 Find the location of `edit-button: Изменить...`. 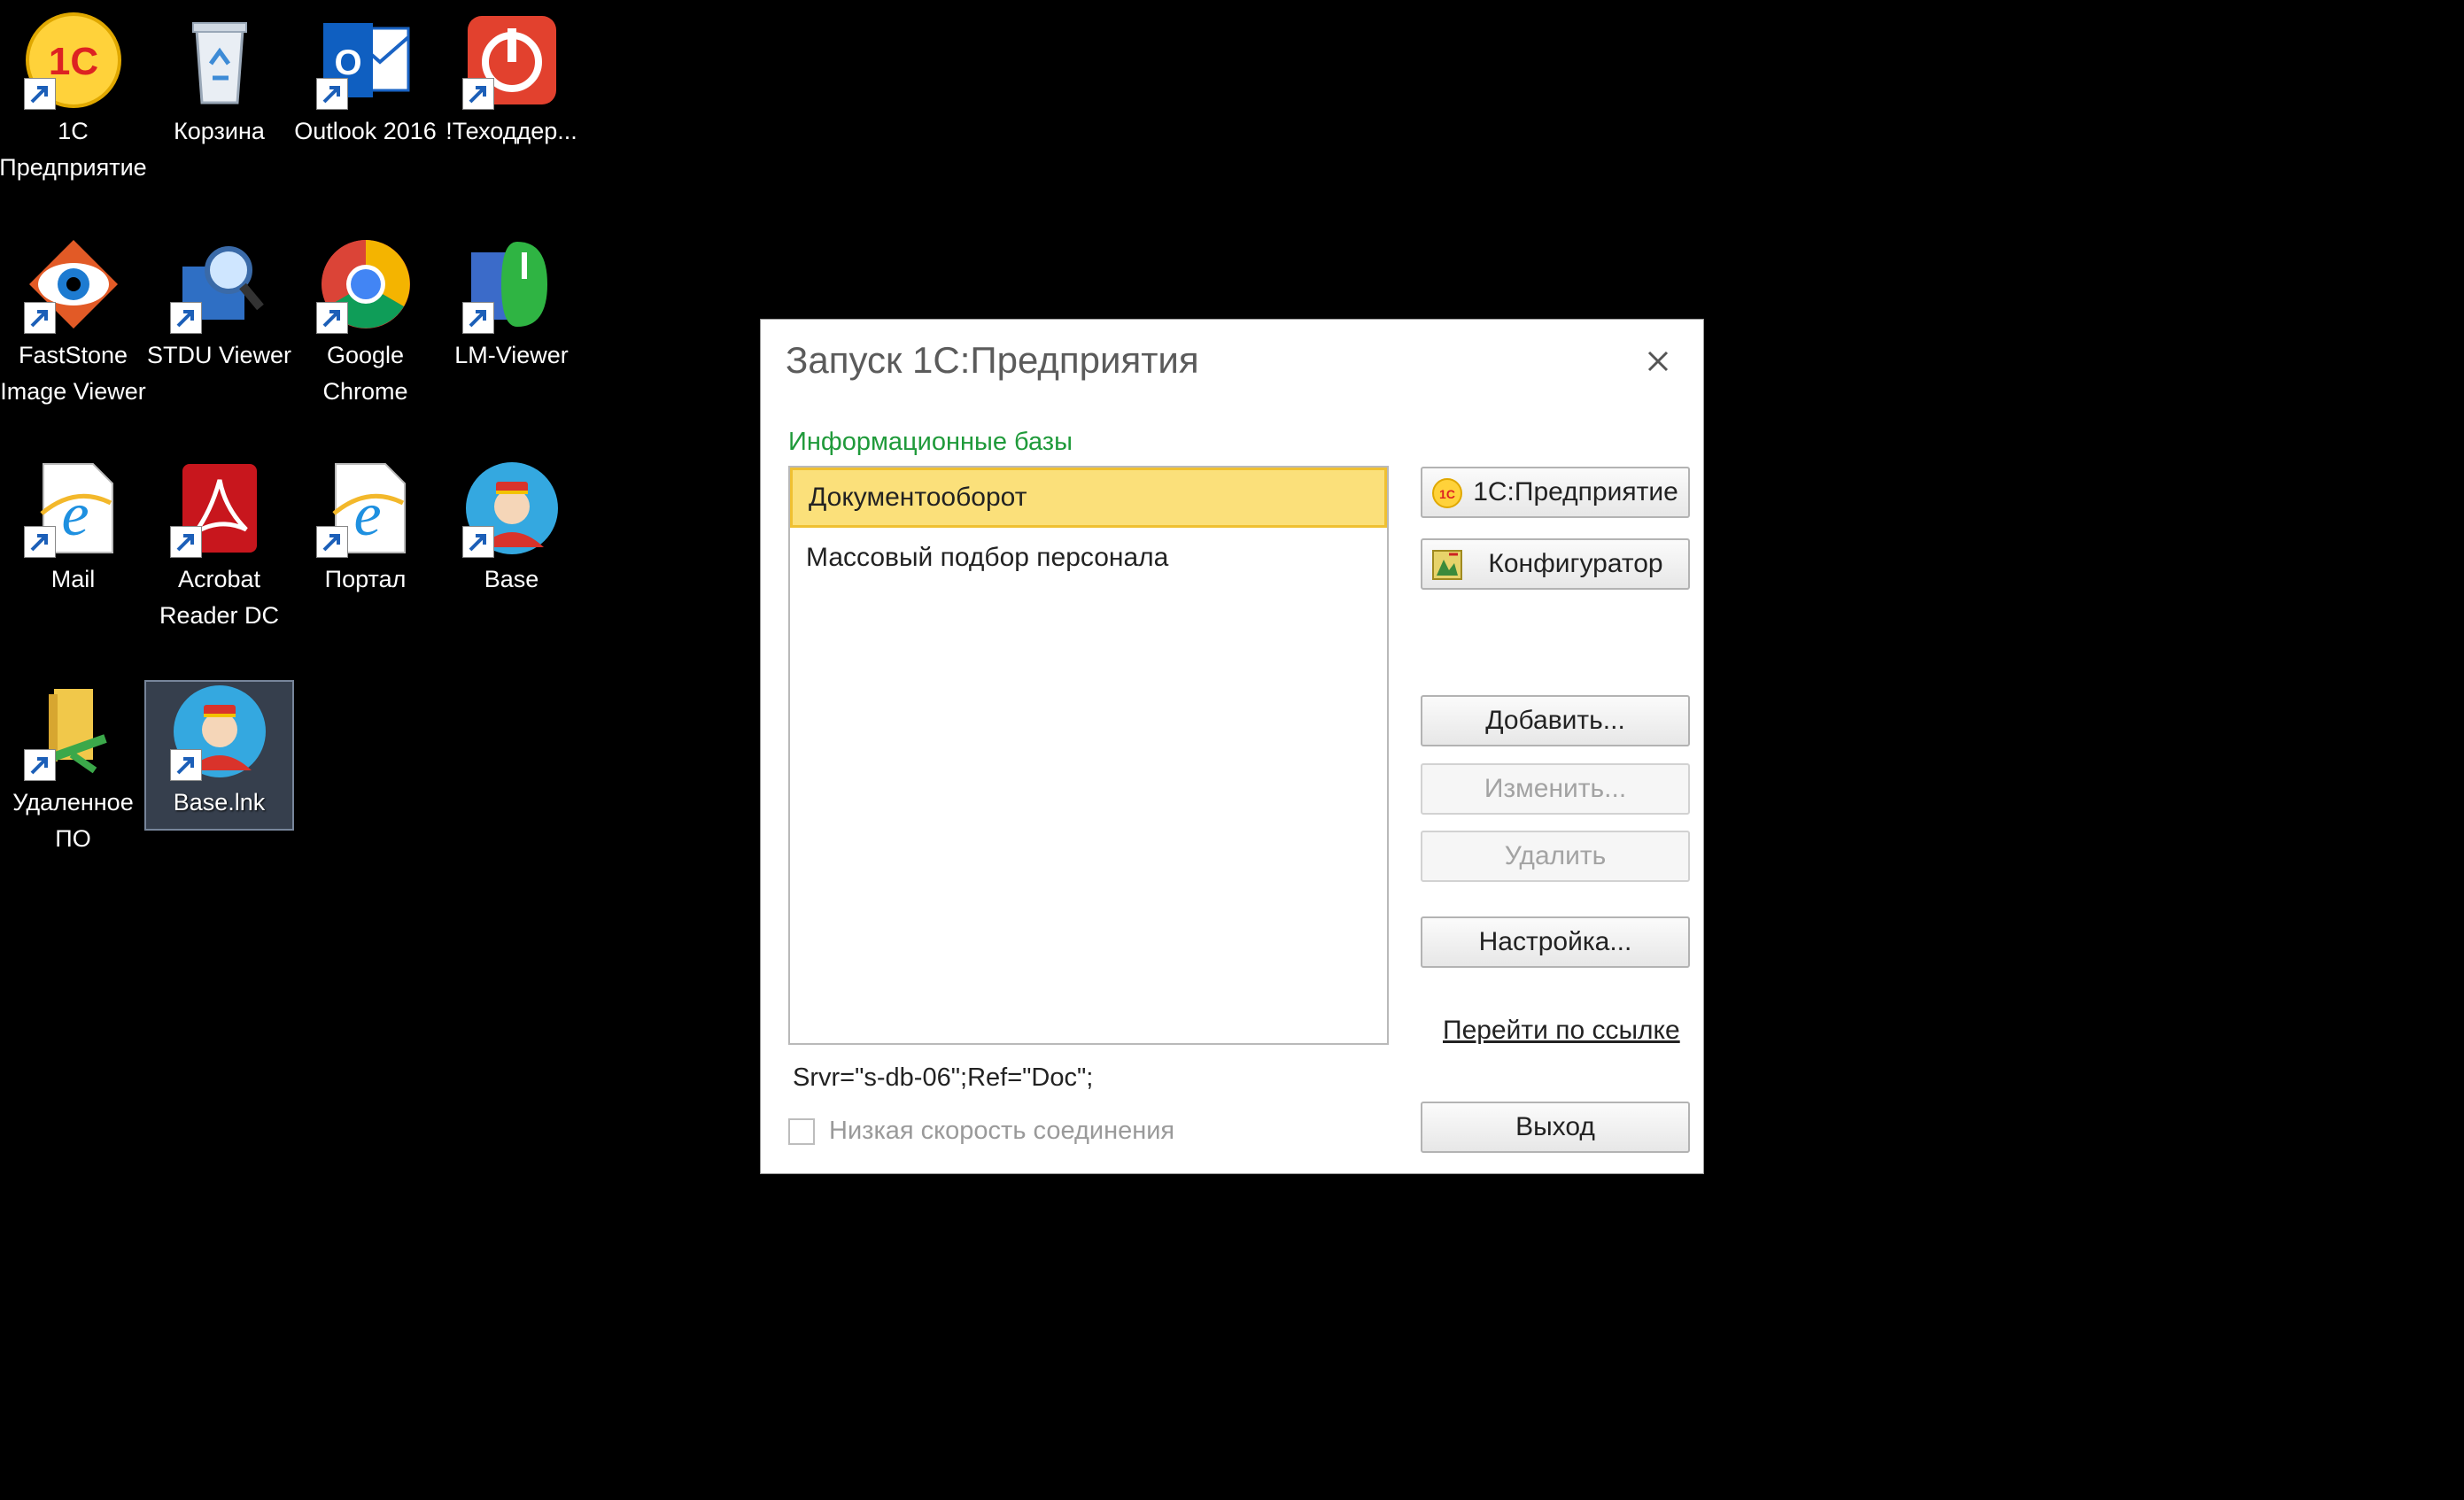

edit-button: Изменить... is located at coordinates (1555, 789).